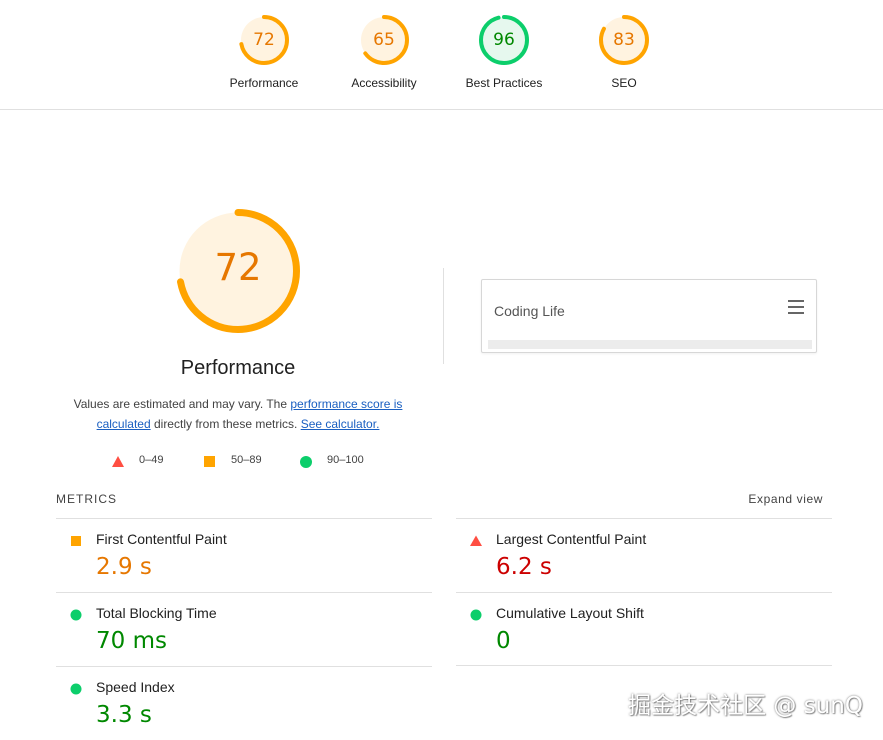  Describe the element at coordinates (644, 555) in the screenshot. I see `metric-largest-contentful-paint: Largest Contentful Paint 6.2 s` at that location.